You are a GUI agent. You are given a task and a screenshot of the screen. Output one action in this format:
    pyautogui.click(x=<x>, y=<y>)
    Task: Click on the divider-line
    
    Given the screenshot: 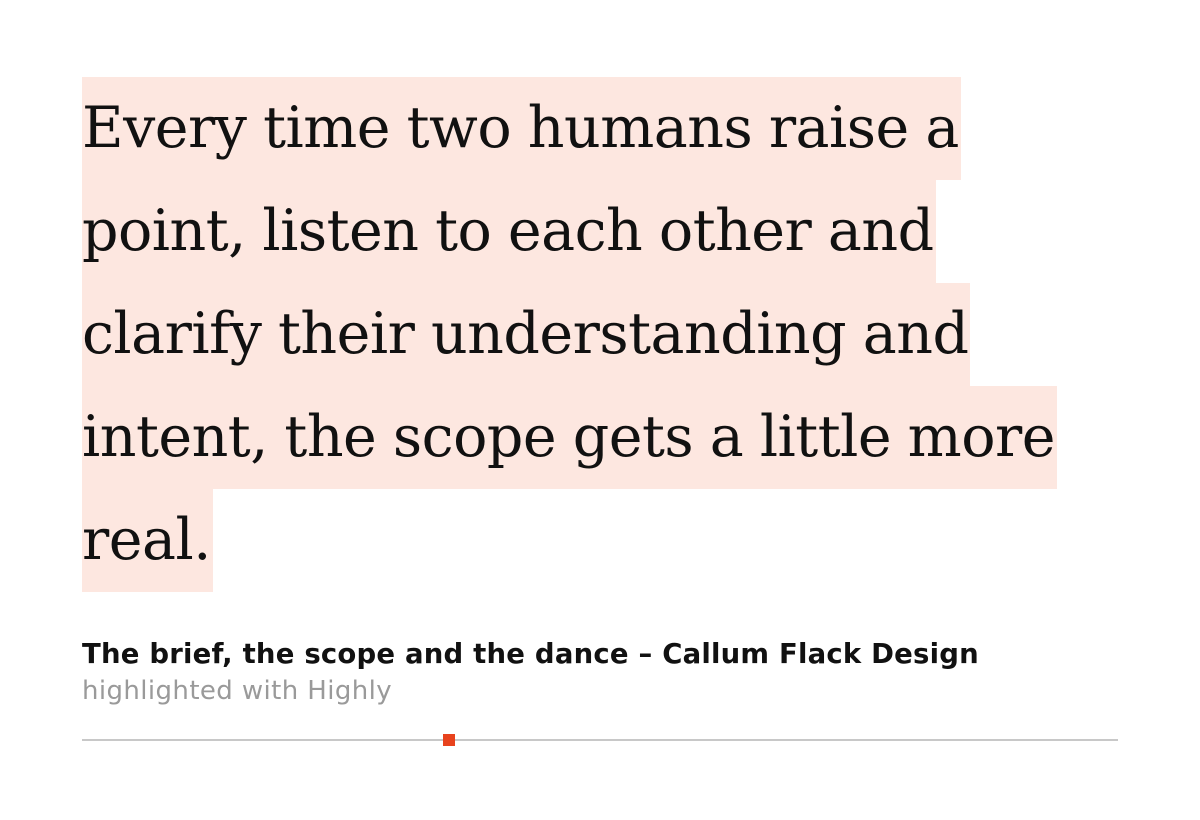 What is the action you would take?
    pyautogui.click(x=600, y=740)
    